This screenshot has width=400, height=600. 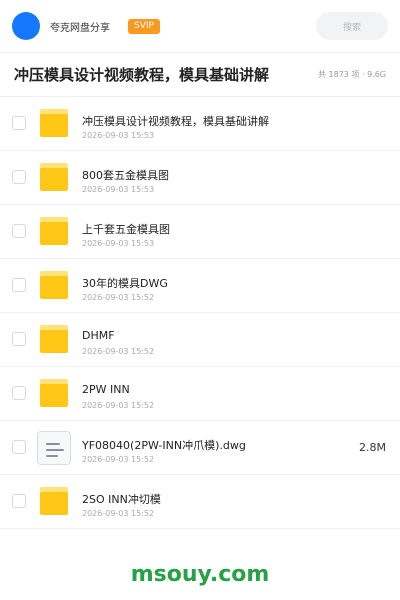 What do you see at coordinates (200, 286) in the screenshot?
I see `file-row: 30年的模具DWG 2026-09-03 15:52` at bounding box center [200, 286].